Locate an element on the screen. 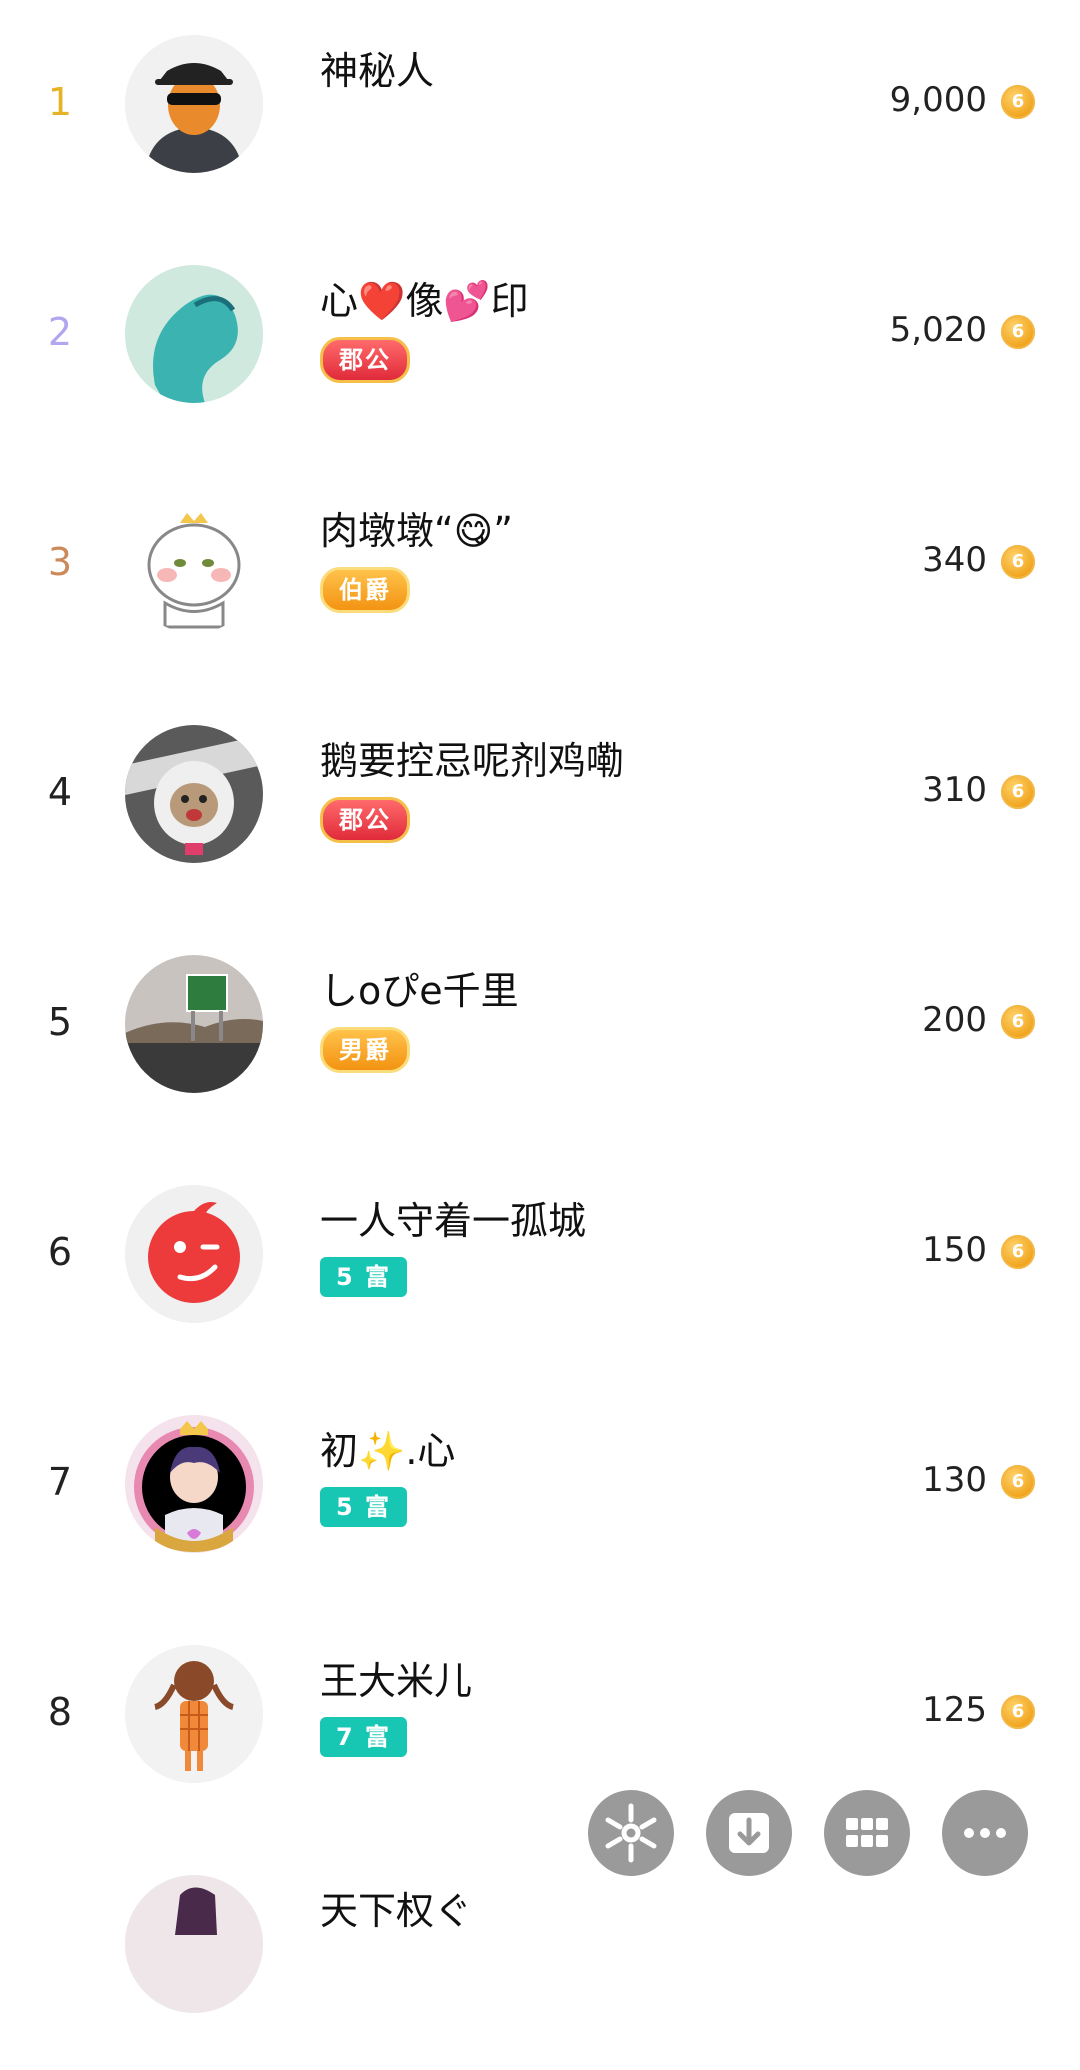 The width and height of the screenshot is (1080, 2070). share-button is located at coordinates (631, 1833).